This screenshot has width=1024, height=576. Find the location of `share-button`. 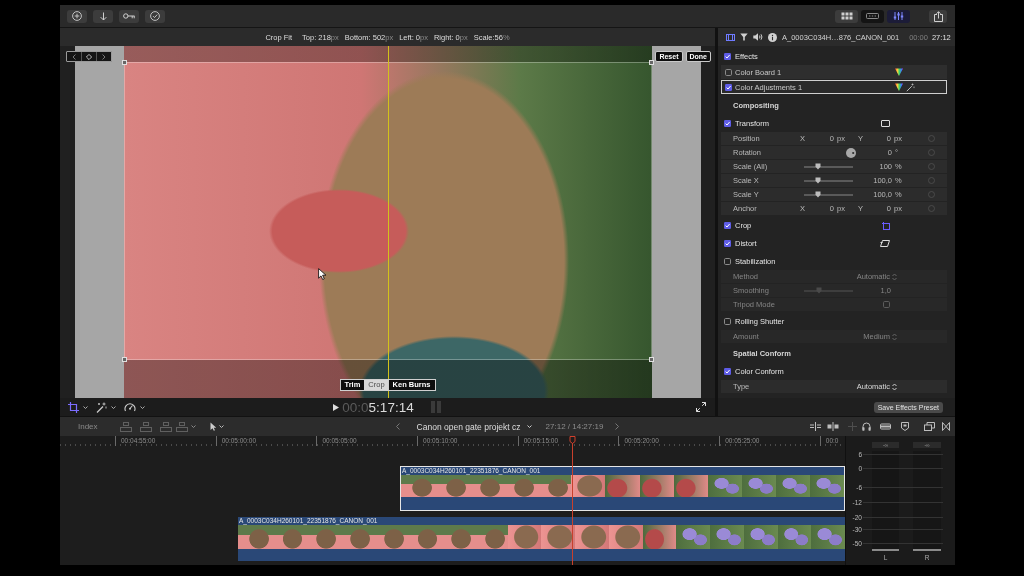

share-button is located at coordinates (938, 16).